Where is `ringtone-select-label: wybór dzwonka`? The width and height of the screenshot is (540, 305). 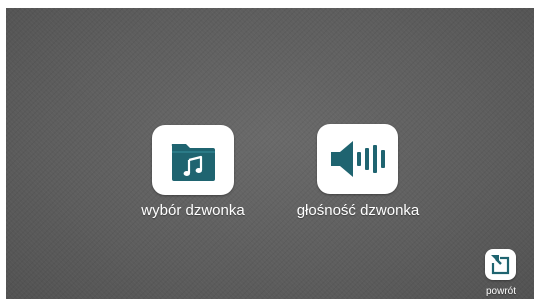
ringtone-select-label: wybór dzwonka is located at coordinates (193, 210).